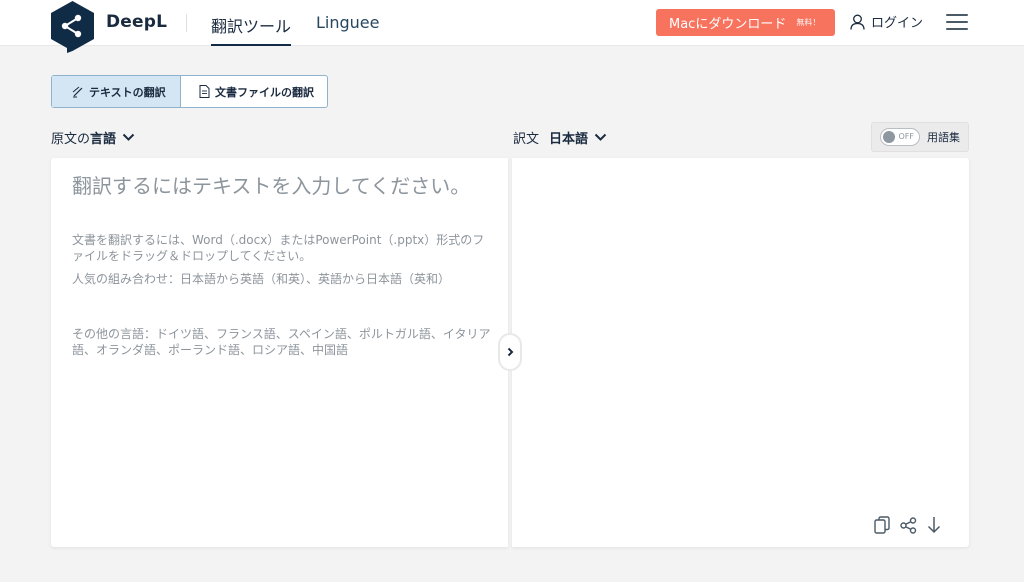 The width and height of the screenshot is (1024, 582). Describe the element at coordinates (889, 137) in the screenshot. I see `switch-knob` at that location.